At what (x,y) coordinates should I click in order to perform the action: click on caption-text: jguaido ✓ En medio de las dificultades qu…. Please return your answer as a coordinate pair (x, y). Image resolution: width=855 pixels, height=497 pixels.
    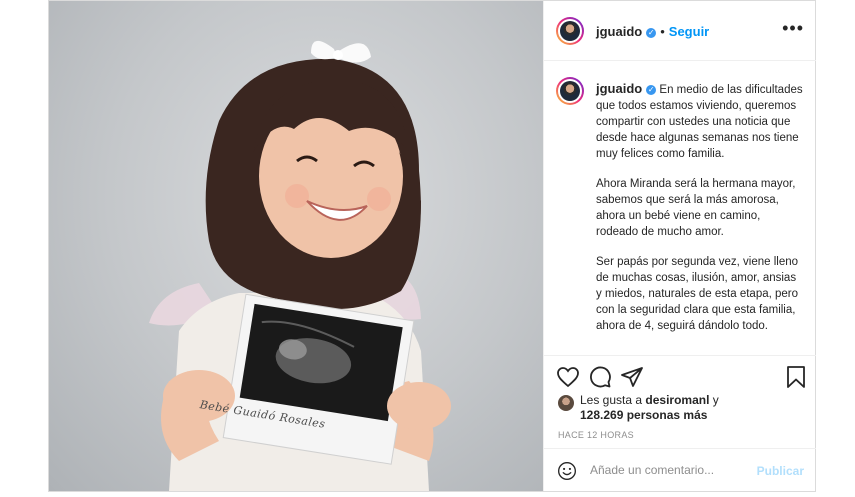
    Looking at the image, I should click on (700, 214).